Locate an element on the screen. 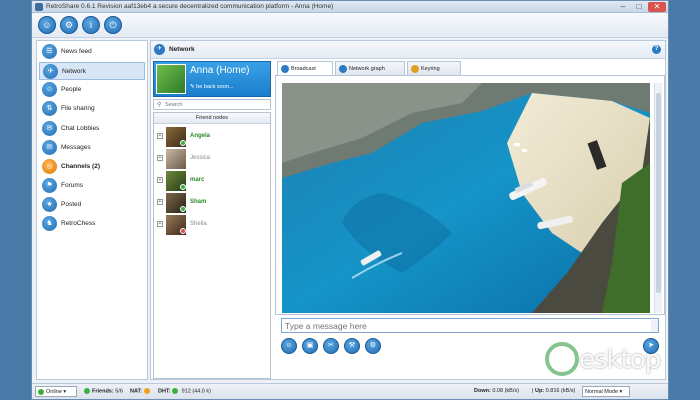  sidebar-item-retrochess: ♞ RetroChess is located at coordinates (92, 224).